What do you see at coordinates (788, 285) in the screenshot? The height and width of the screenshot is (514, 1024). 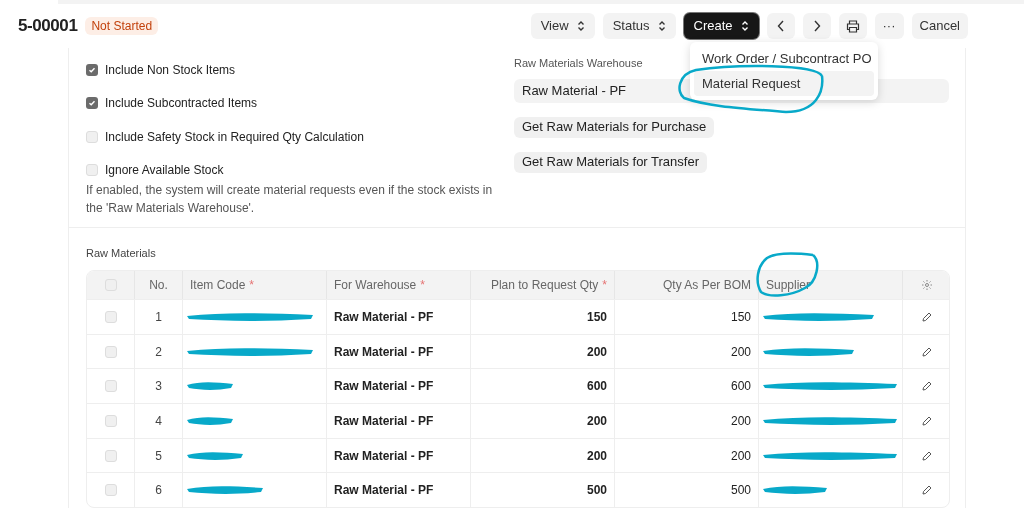 I see `column-header: Supplier` at bounding box center [788, 285].